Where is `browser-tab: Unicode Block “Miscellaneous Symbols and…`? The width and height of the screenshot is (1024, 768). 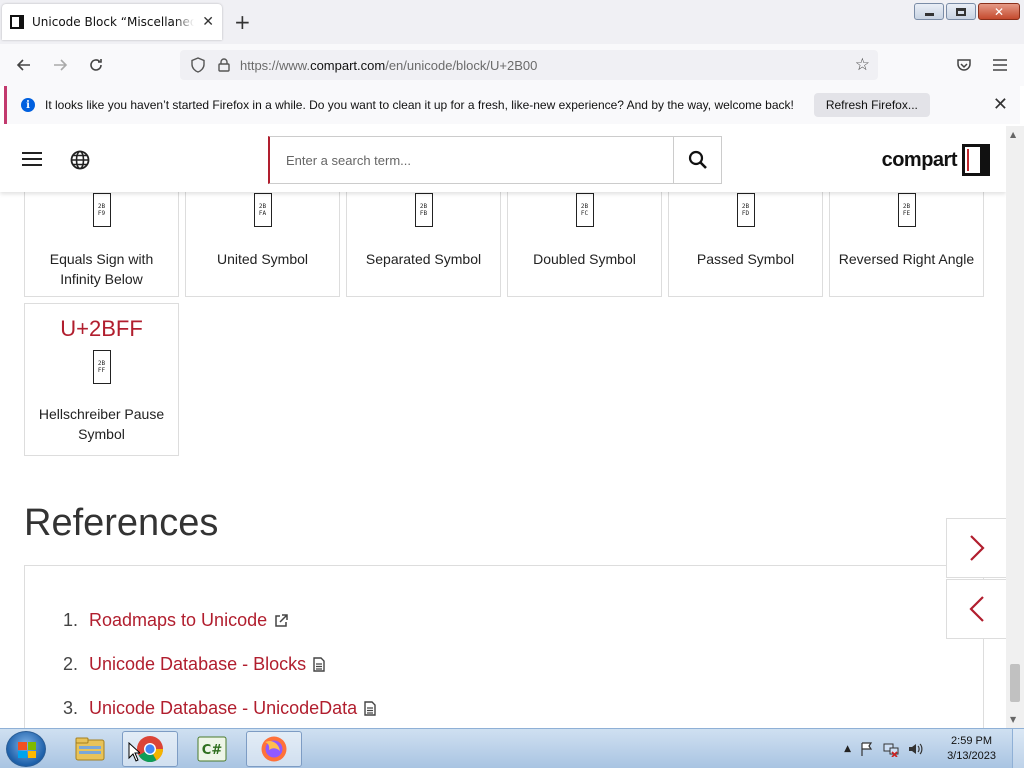 browser-tab: Unicode Block “Miscellaneous Symbols and… is located at coordinates (112, 22).